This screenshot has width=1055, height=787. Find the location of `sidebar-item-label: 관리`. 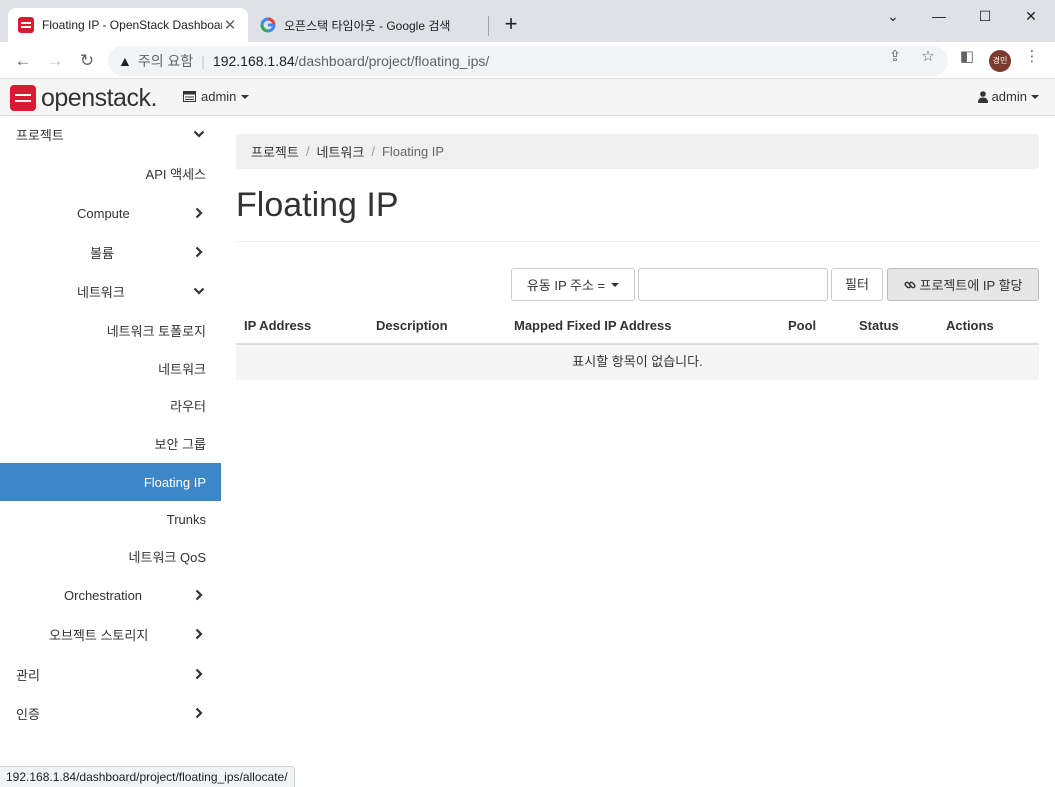

sidebar-item-label: 관리 is located at coordinates (28, 675).